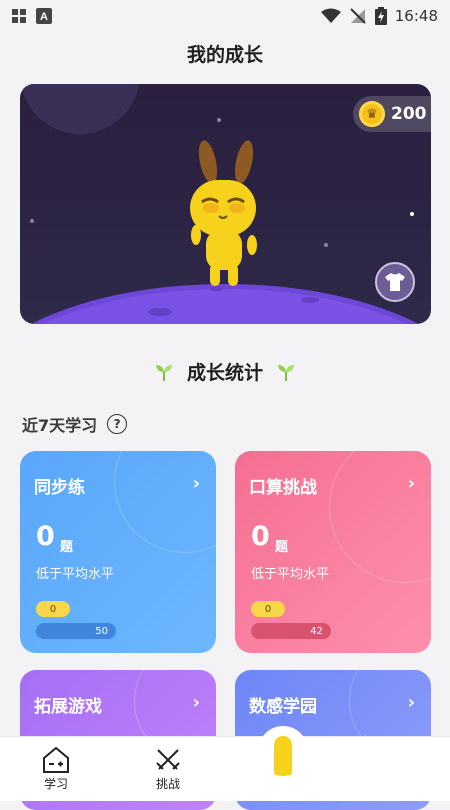  I want to click on card-title: 口算挑战, so click(283, 488).